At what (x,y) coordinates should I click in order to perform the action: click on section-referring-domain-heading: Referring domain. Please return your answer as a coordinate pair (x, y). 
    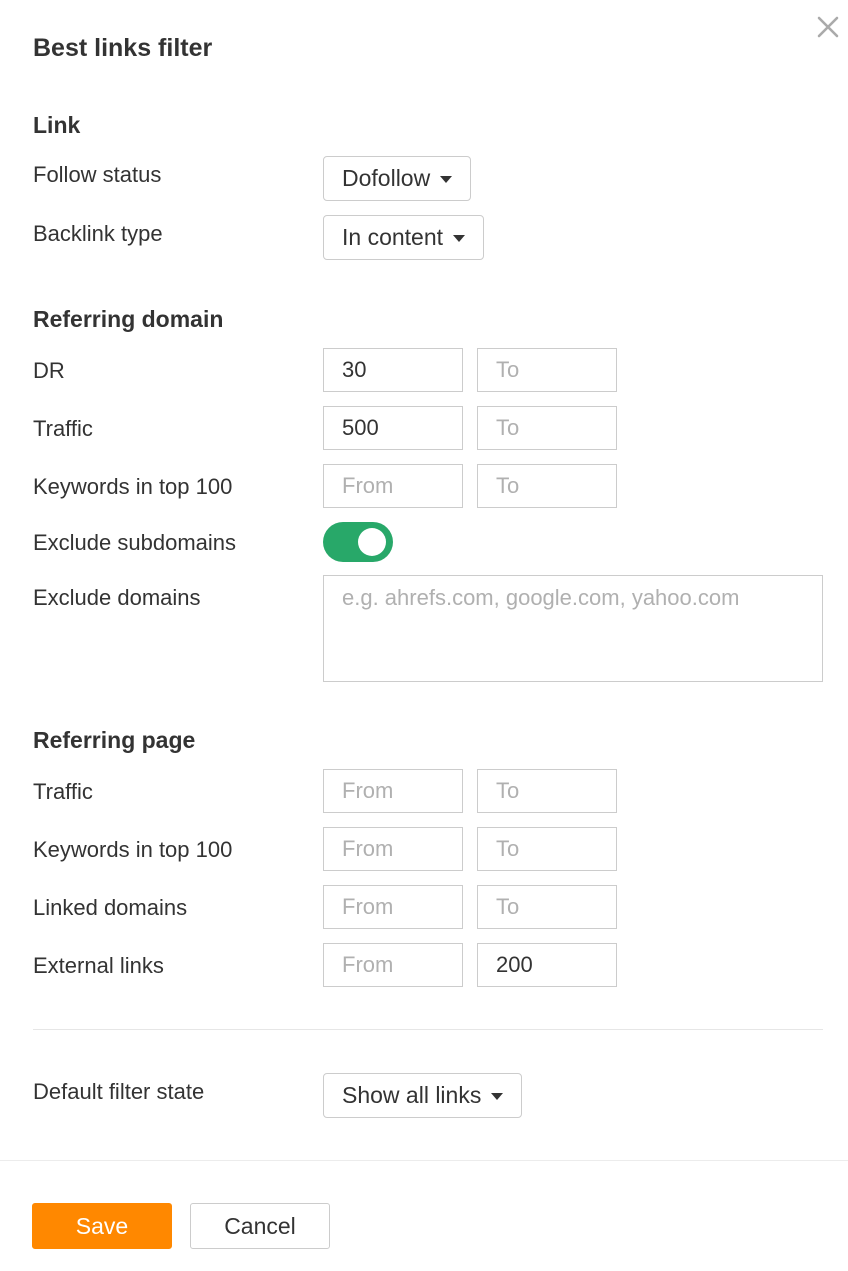
    Looking at the image, I should click on (128, 319).